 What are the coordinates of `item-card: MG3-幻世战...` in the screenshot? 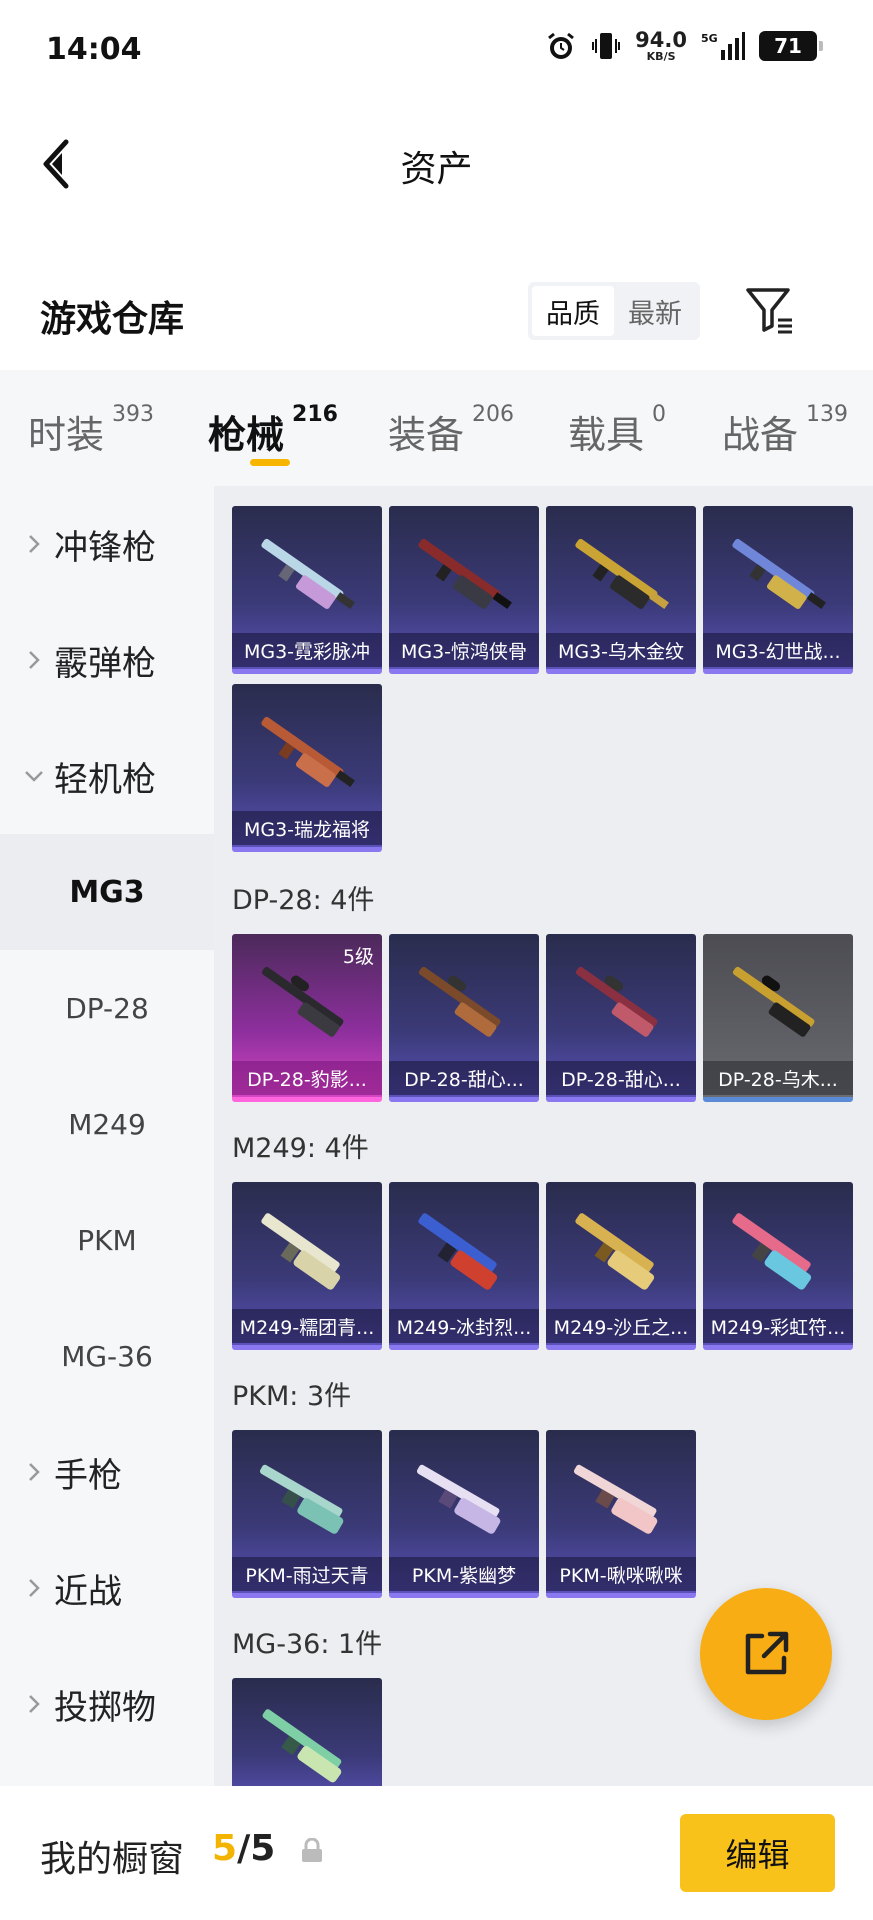 It's located at (778, 590).